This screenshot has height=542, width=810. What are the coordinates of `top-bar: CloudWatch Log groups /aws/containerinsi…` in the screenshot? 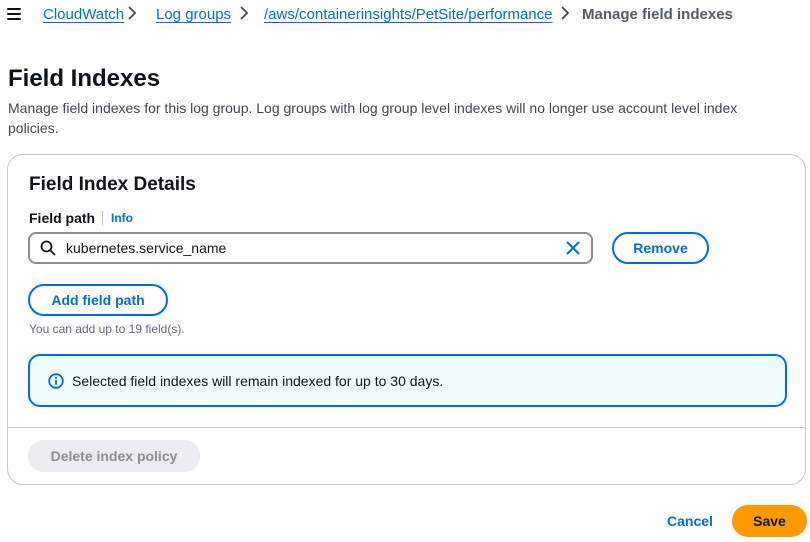 It's located at (405, 16).